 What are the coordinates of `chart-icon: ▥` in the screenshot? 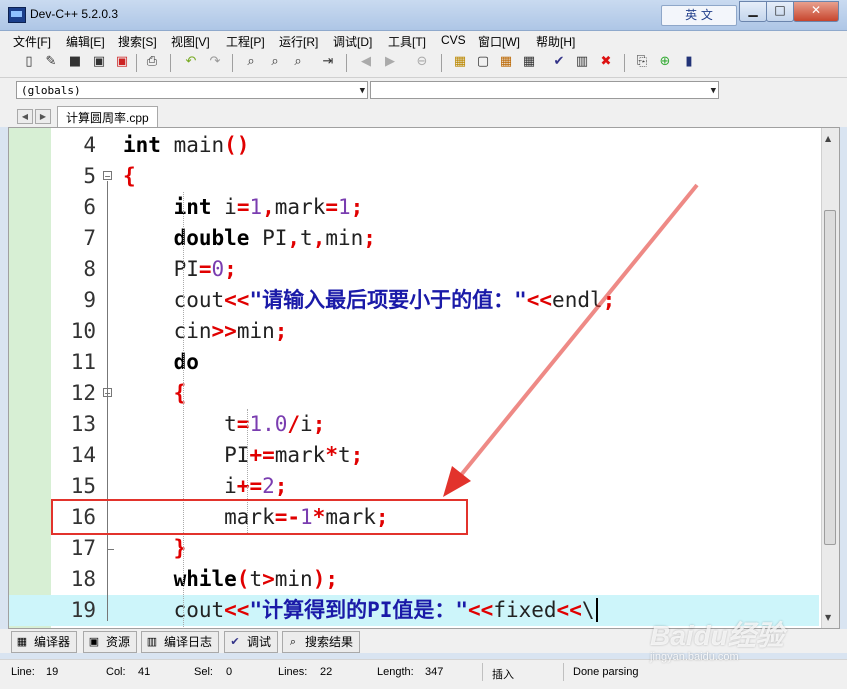 It's located at (152, 642).